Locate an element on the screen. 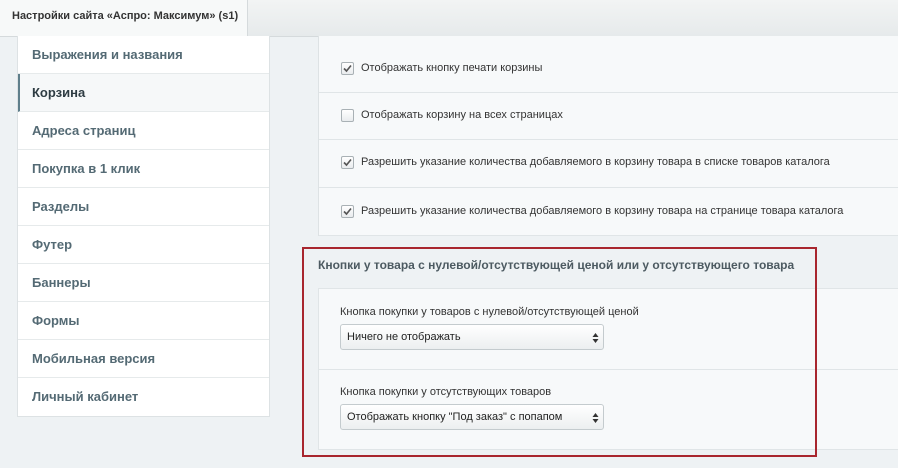  sidebar-item-label: Разделы is located at coordinates (61, 206).